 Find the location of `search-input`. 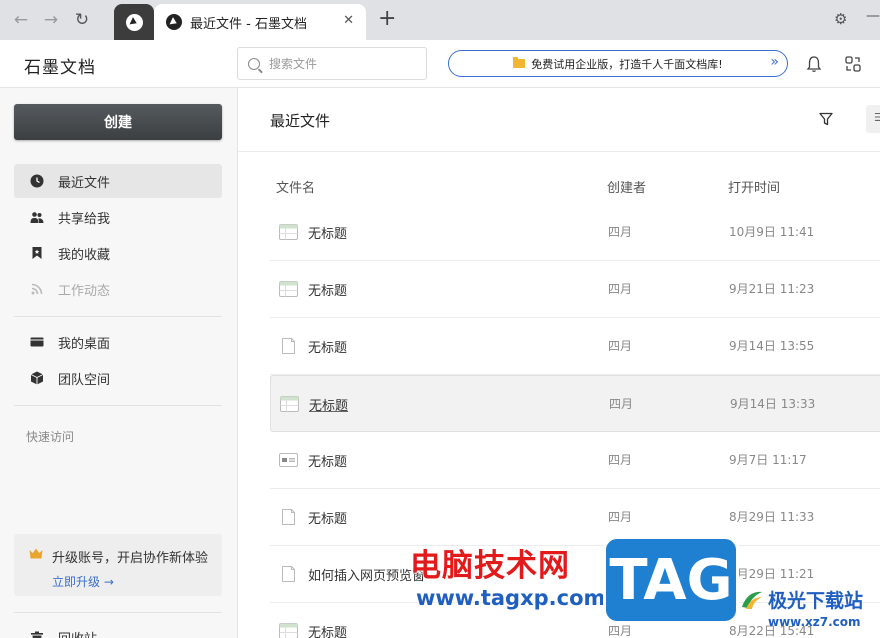

search-input is located at coordinates (344, 63).